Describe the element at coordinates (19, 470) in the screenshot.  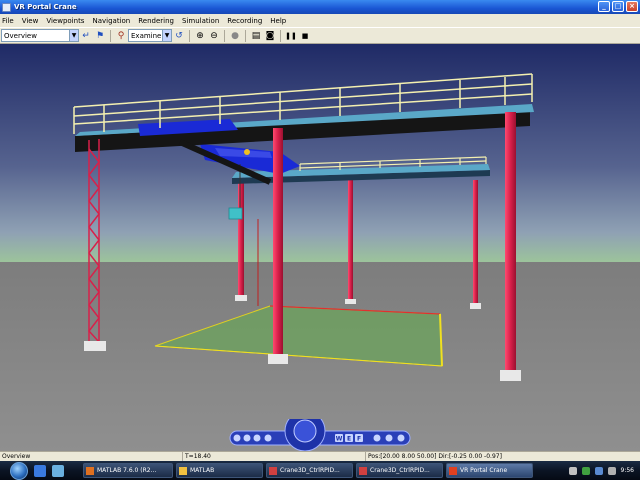
I see `start-button` at that location.